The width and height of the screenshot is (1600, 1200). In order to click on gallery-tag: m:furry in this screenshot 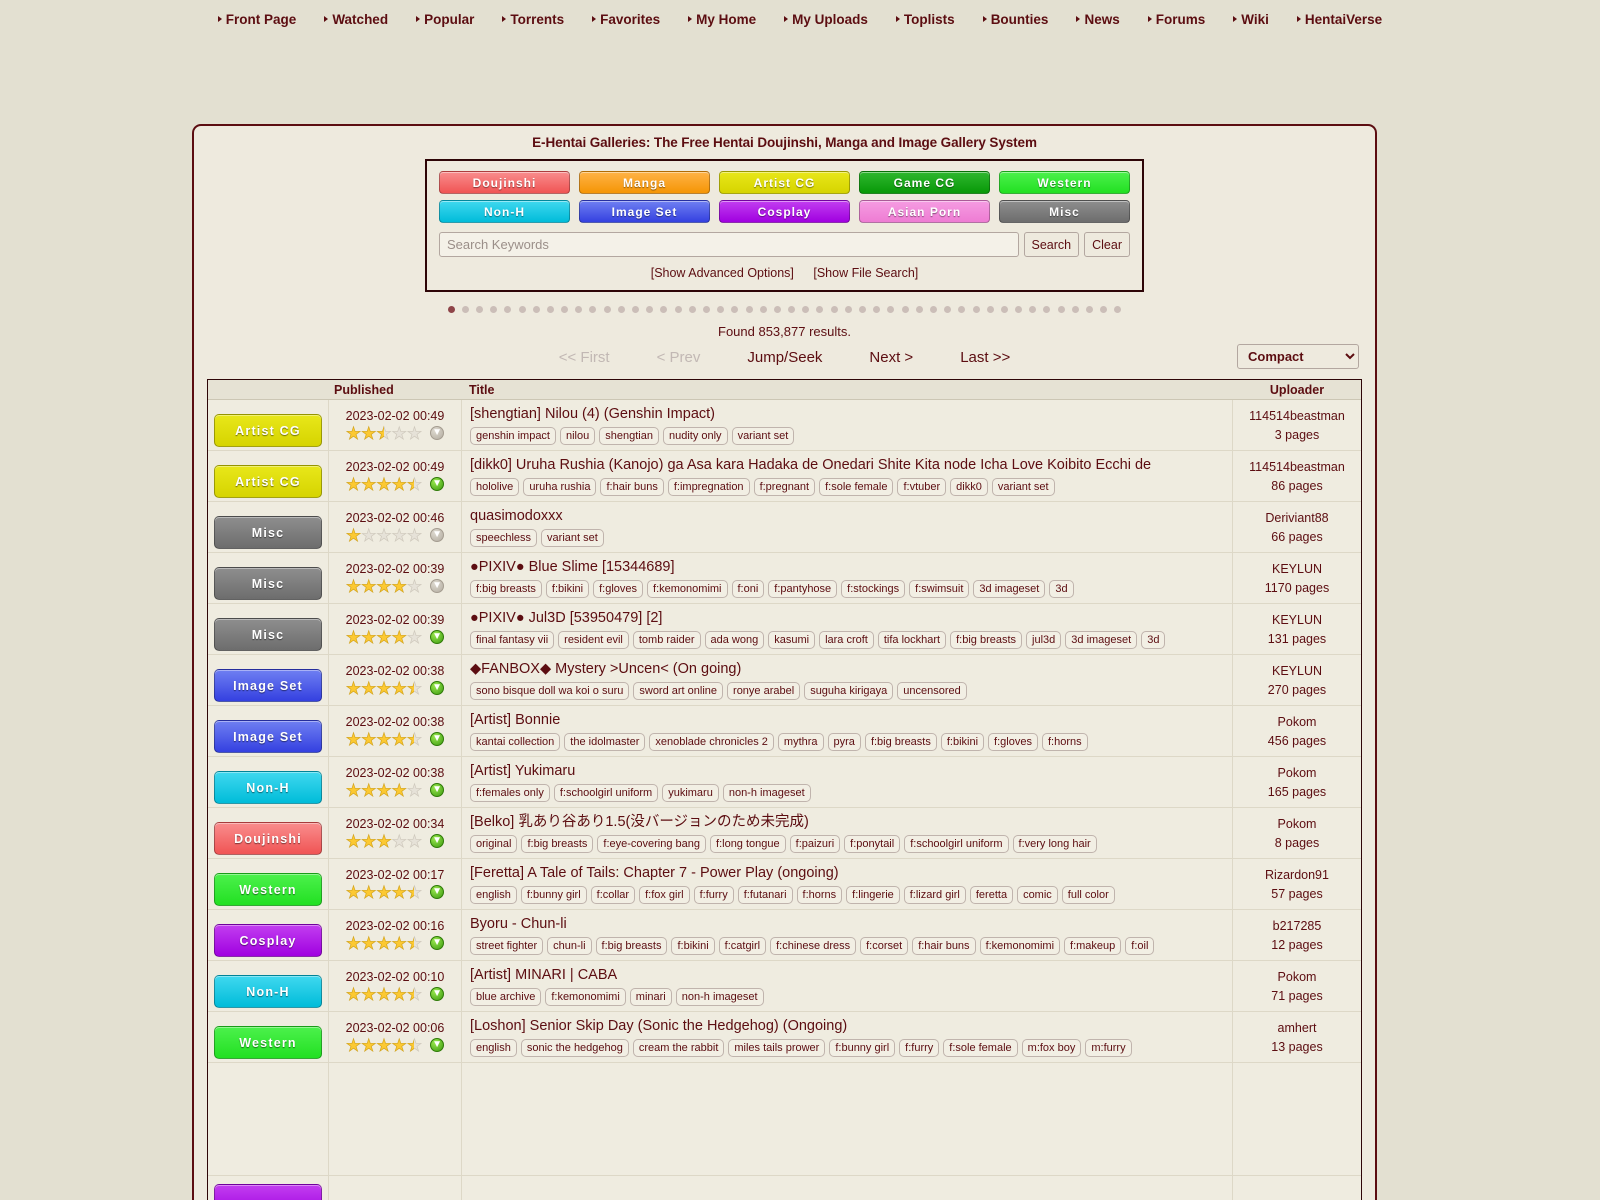, I will do `click(1108, 1048)`.